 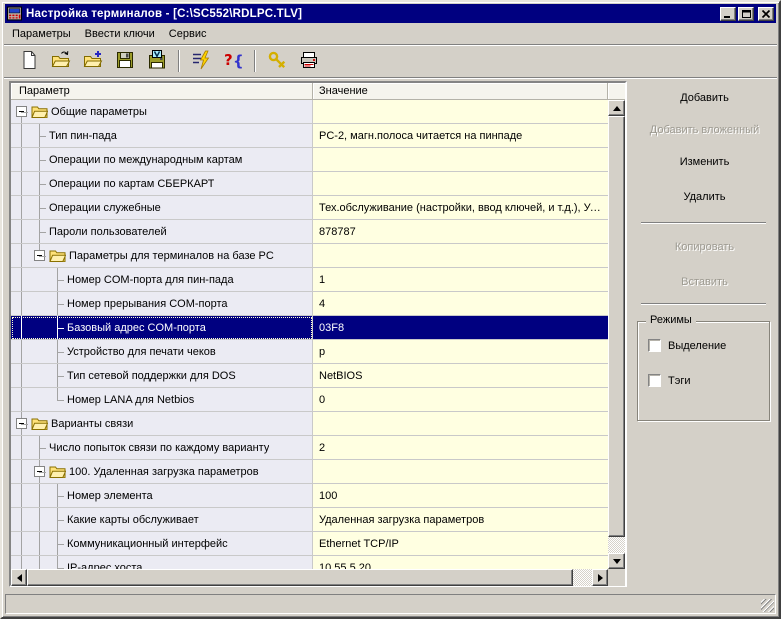 What do you see at coordinates (767, 605) in the screenshot?
I see `resize-grip` at bounding box center [767, 605].